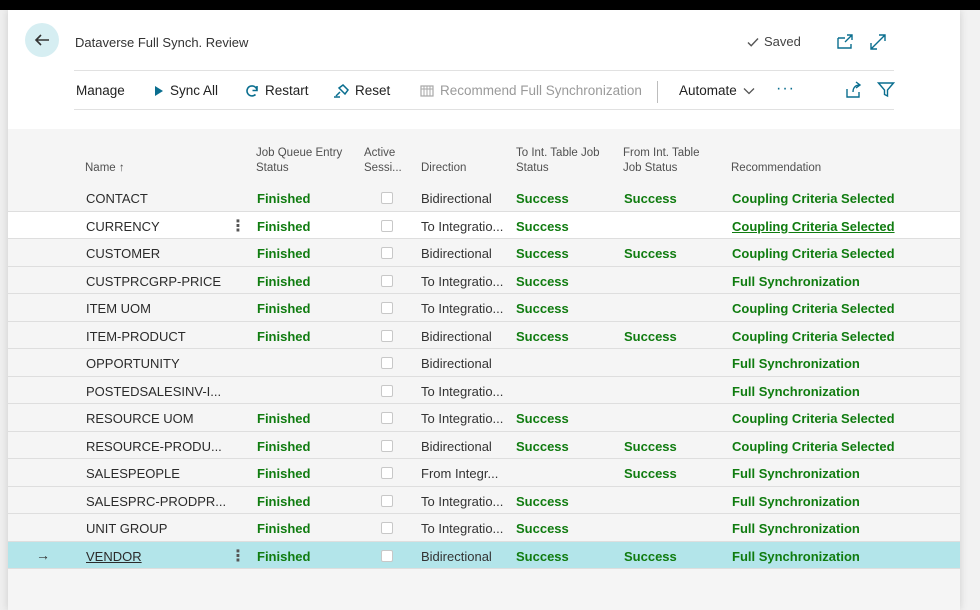  I want to click on column-header-recommendation: Recommendation, so click(776, 168).